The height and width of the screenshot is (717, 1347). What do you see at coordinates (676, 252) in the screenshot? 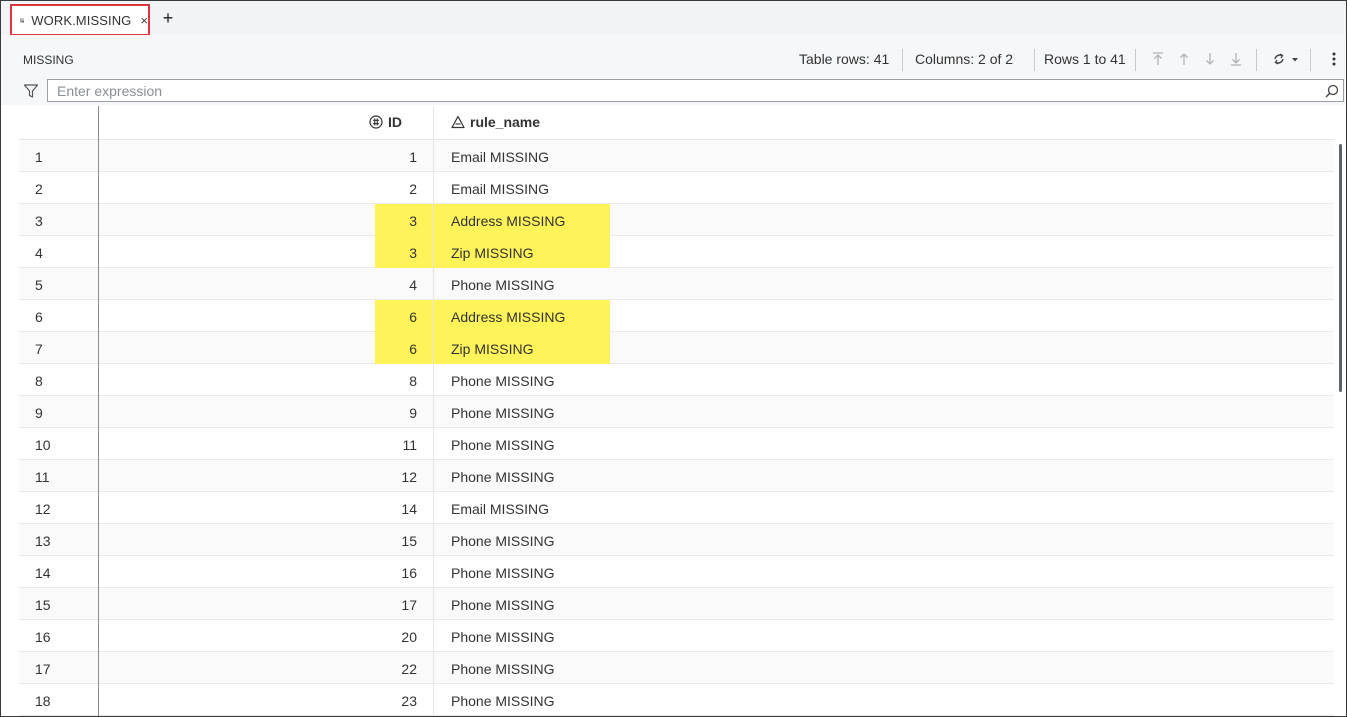
I see `table-row: 4 3 Zip MISSING` at bounding box center [676, 252].